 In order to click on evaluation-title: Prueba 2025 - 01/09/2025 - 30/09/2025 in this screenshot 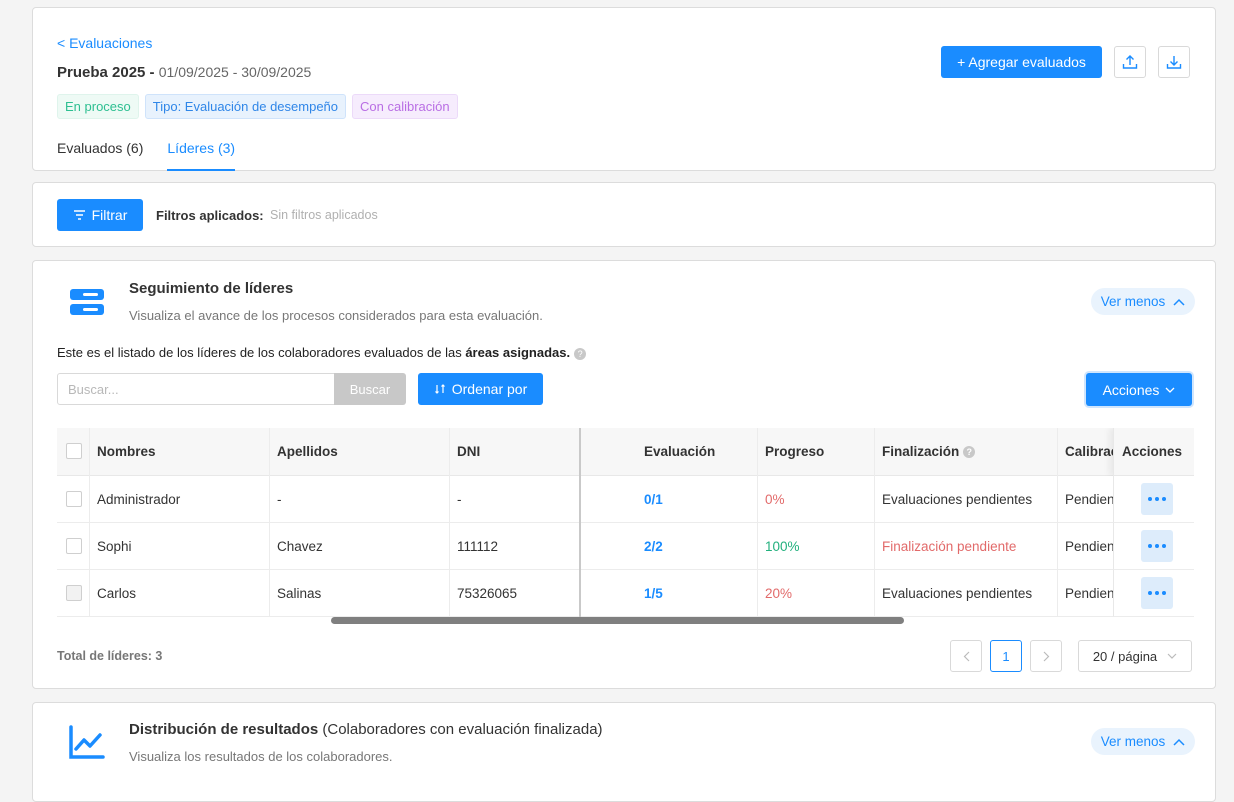, I will do `click(184, 72)`.